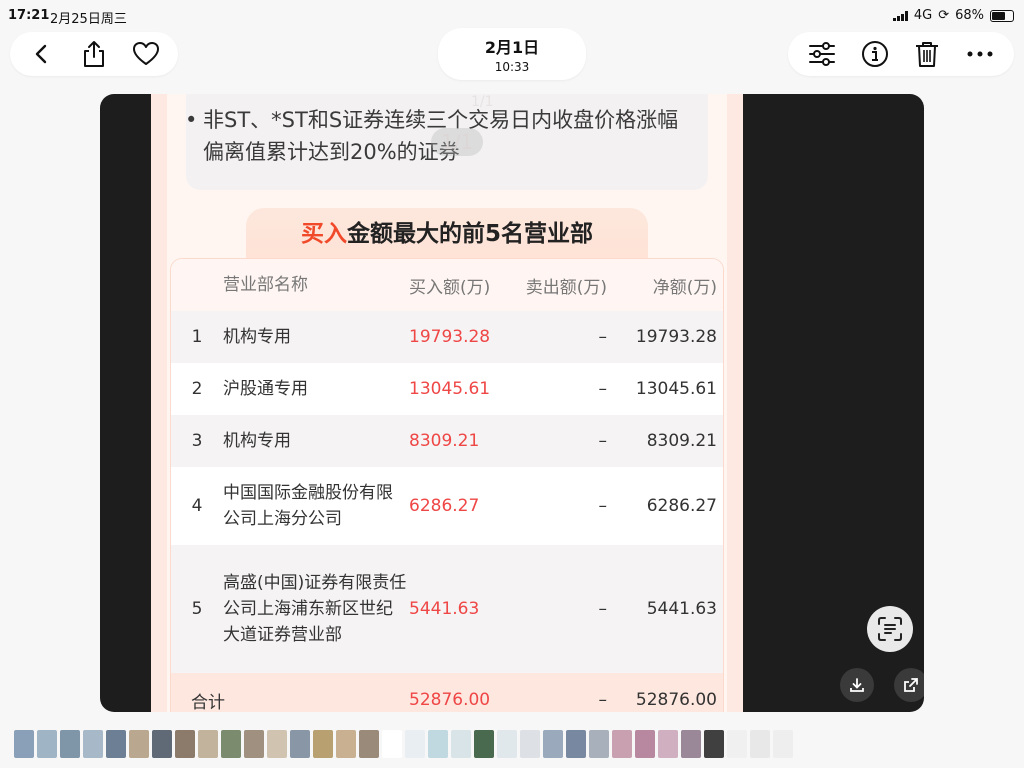  What do you see at coordinates (447, 692) in the screenshot?
I see `table-total-row: 合计 52876.00 – 52876.00` at bounding box center [447, 692].